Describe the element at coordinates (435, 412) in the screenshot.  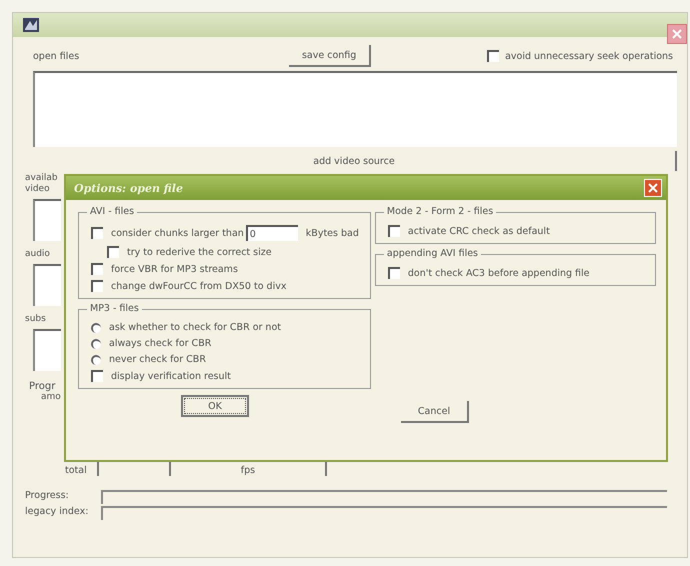
I see `dialog-button: Cancel` at that location.